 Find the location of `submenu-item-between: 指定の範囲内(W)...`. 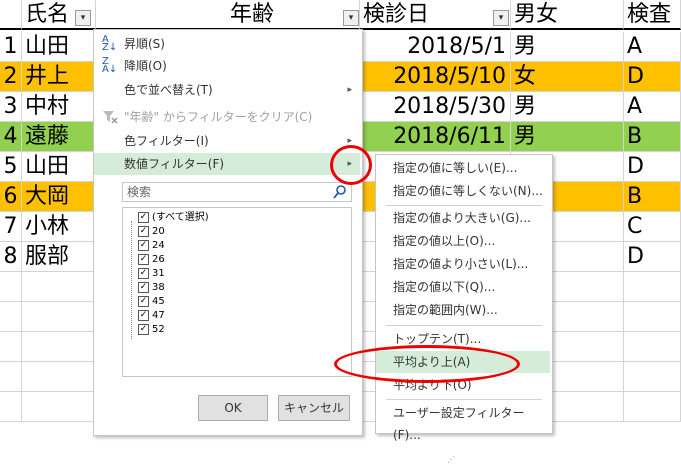

submenu-item-between: 指定の範囲内(W)... is located at coordinates (463, 310).